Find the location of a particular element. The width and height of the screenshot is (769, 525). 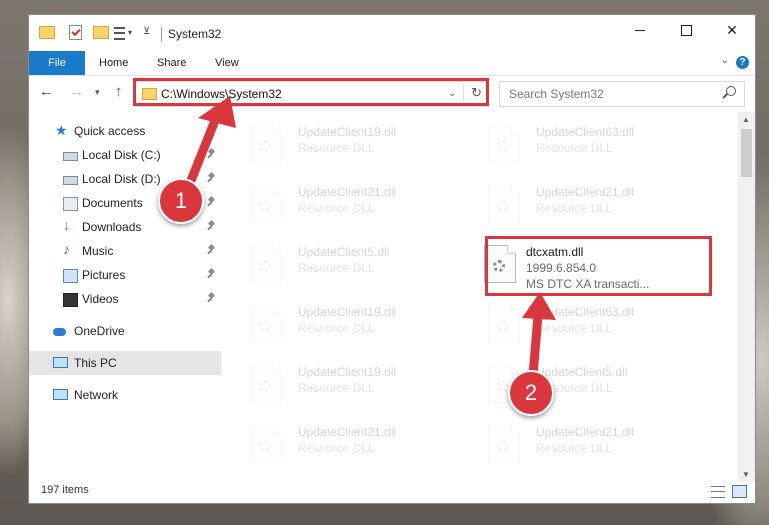

tab-view: View is located at coordinates (227, 63).